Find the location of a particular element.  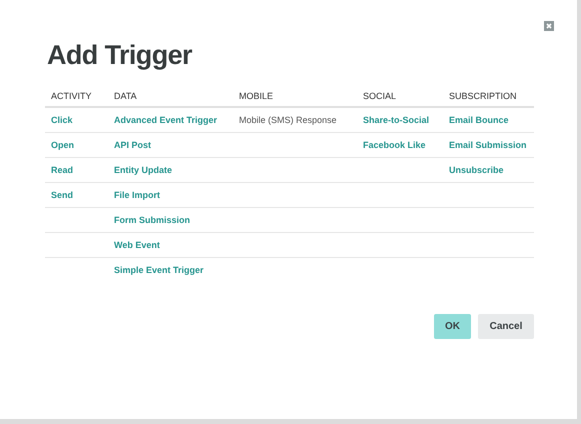

trigger-link: Share-to-Social is located at coordinates (396, 120).